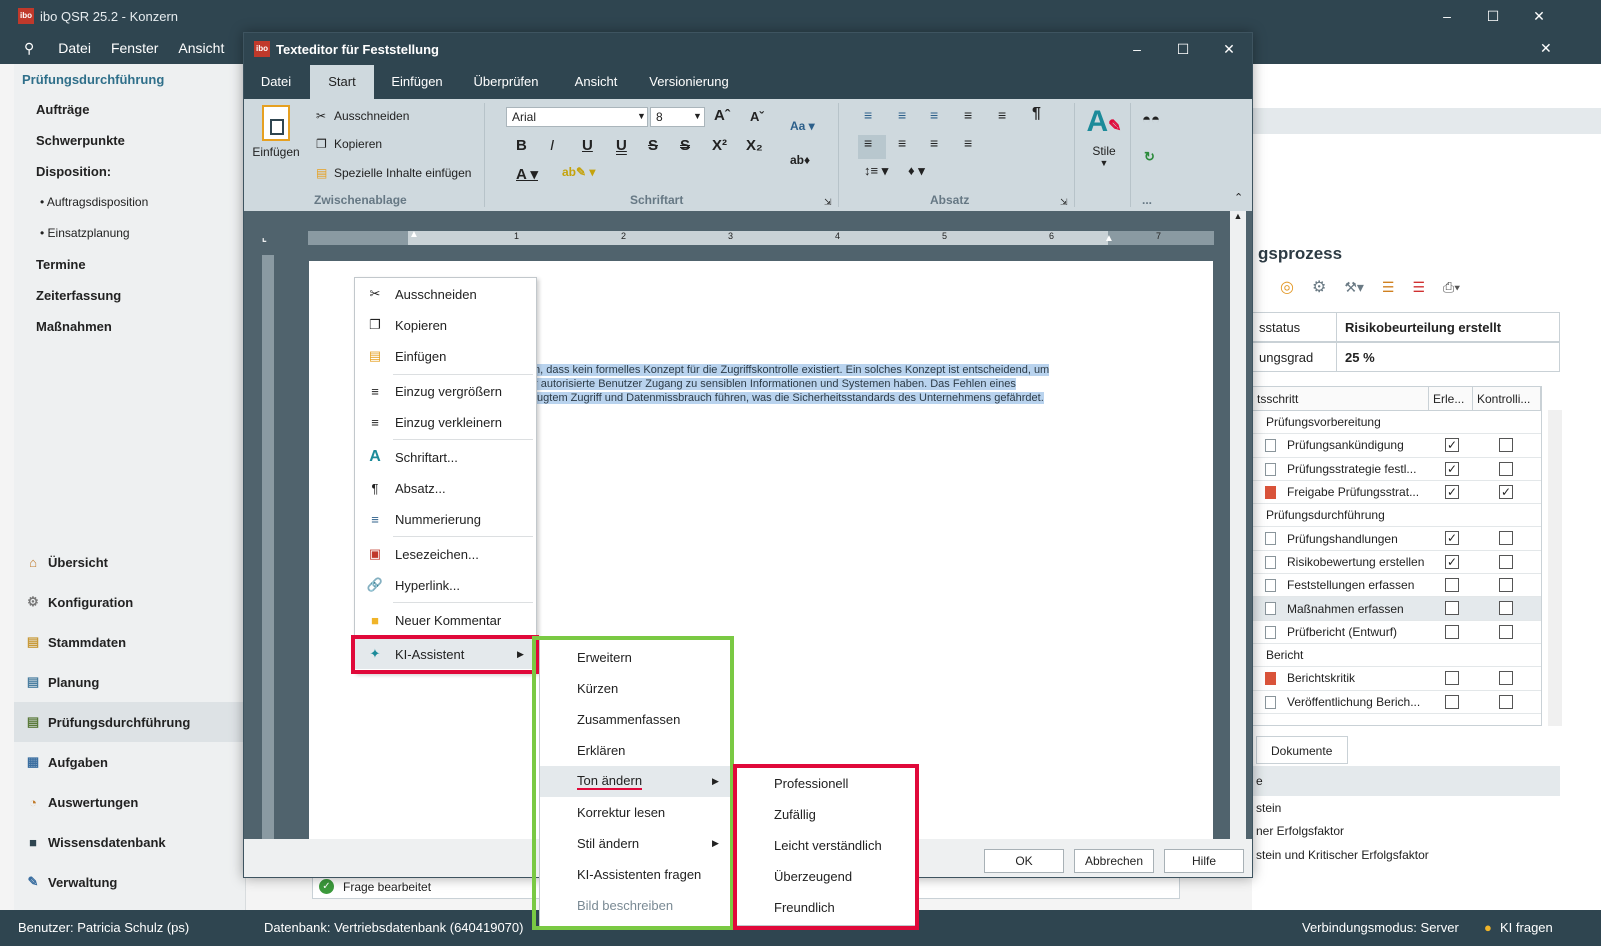 Image resolution: width=1601 pixels, height=946 pixels. I want to click on right-indent-marker-icon: ▲, so click(1109, 238).